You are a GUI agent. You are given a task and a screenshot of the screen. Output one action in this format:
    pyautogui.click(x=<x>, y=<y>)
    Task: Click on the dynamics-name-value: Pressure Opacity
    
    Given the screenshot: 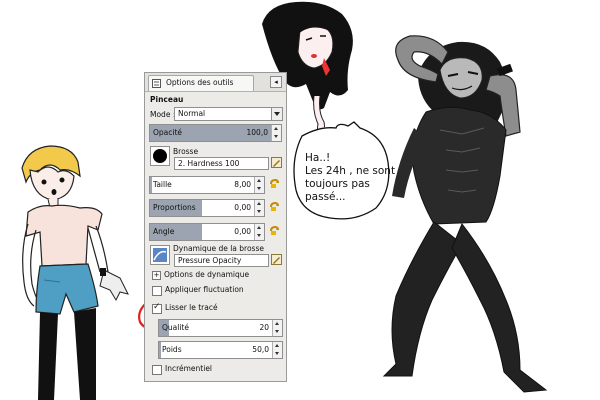 What is the action you would take?
    pyautogui.click(x=210, y=260)
    